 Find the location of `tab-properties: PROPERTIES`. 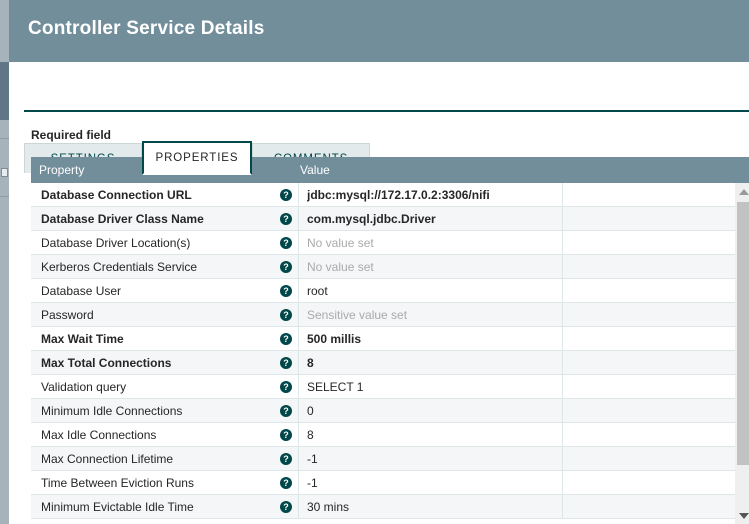

tab-properties: PROPERTIES is located at coordinates (197, 158).